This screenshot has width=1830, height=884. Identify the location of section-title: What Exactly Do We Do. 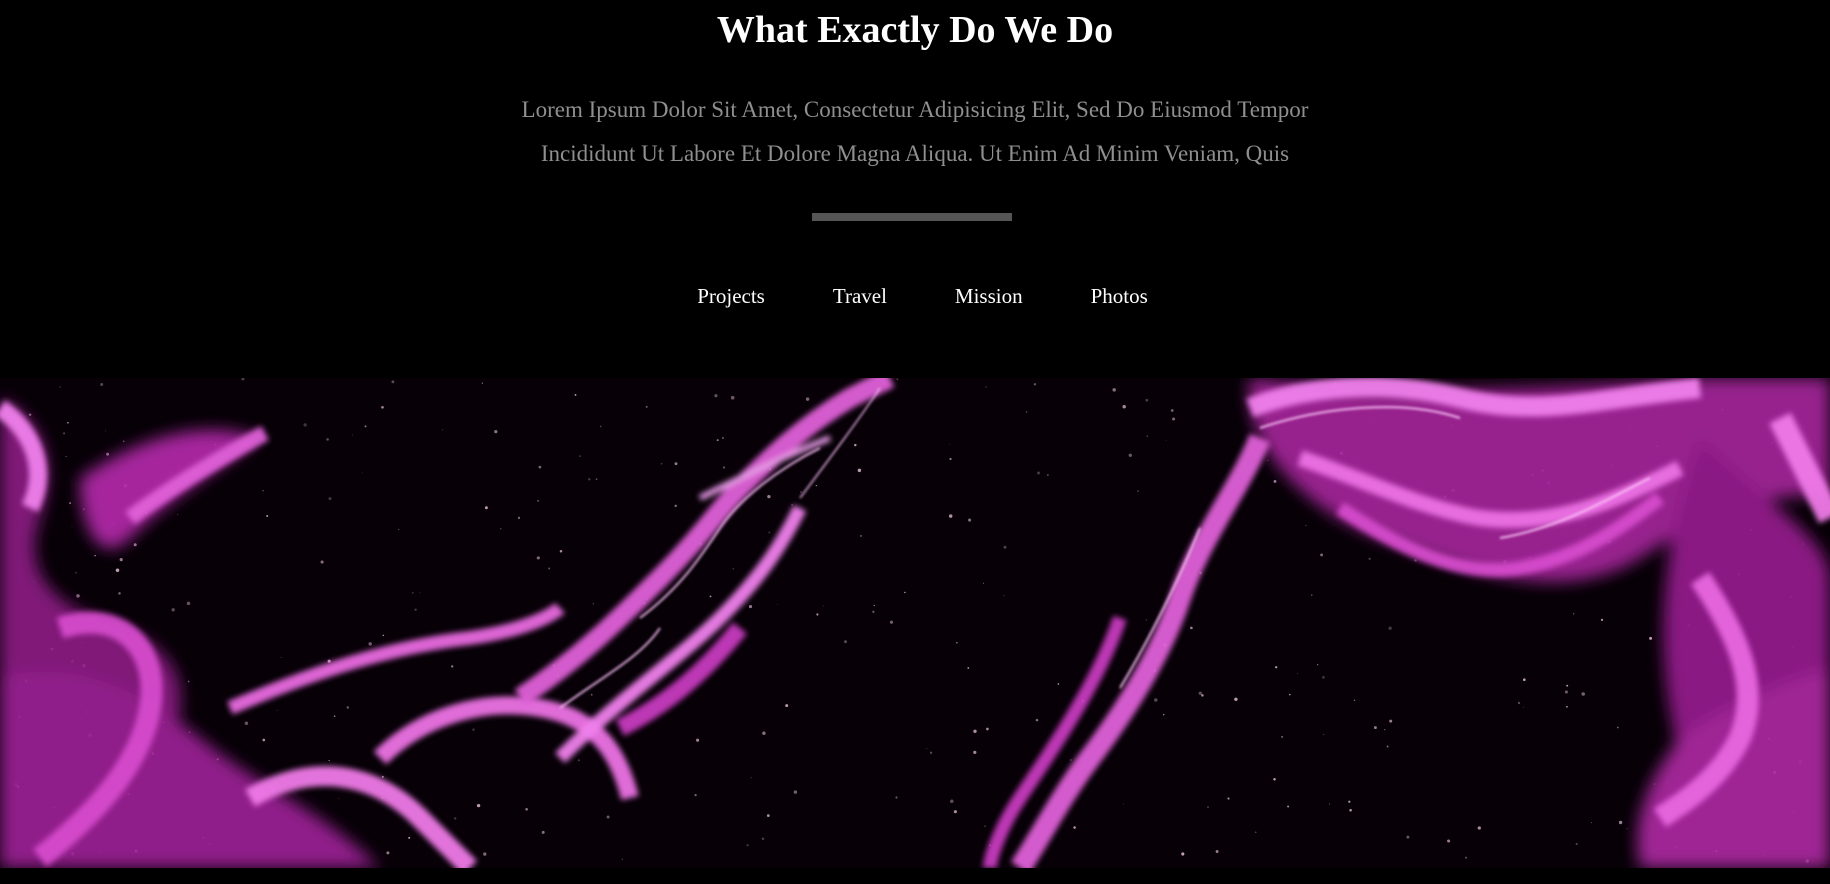
(915, 30).